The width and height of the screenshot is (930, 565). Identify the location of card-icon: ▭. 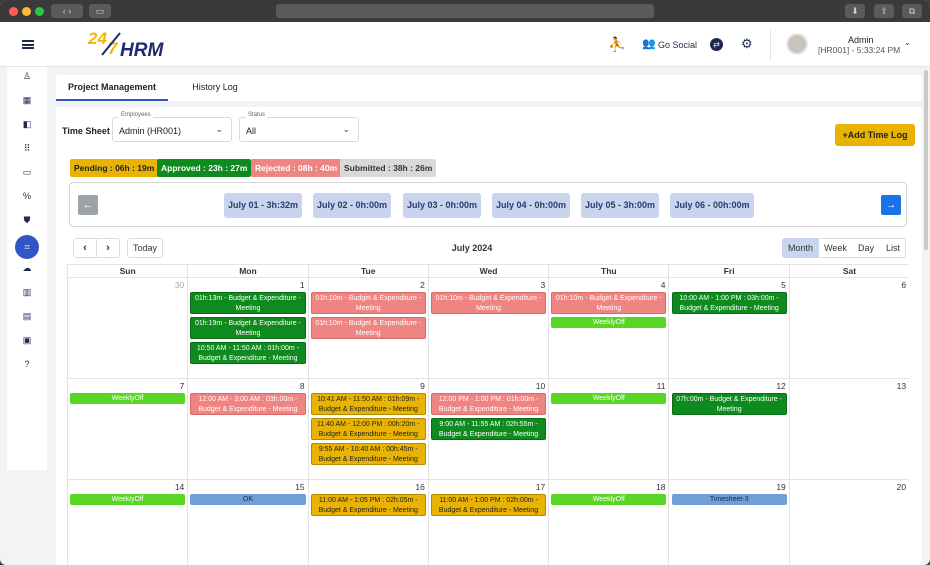
(27, 172).